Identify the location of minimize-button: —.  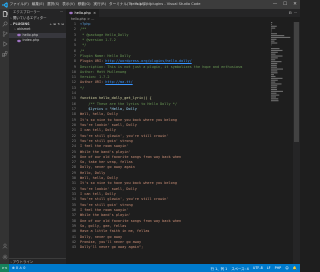
(275, 4).